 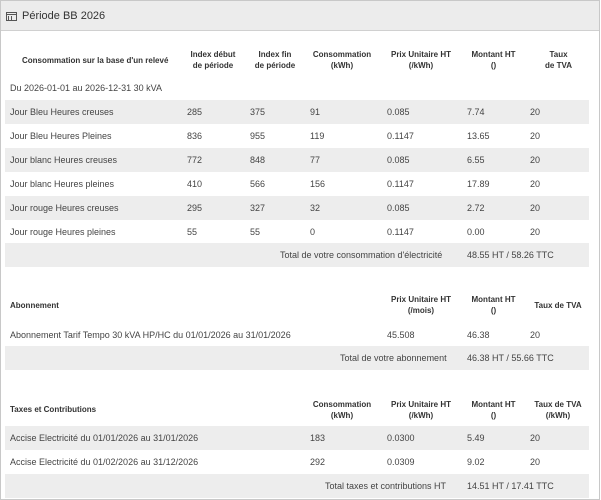 What do you see at coordinates (53, 409) in the screenshot?
I see `taxes-label-header: Taxes et Contributions` at bounding box center [53, 409].